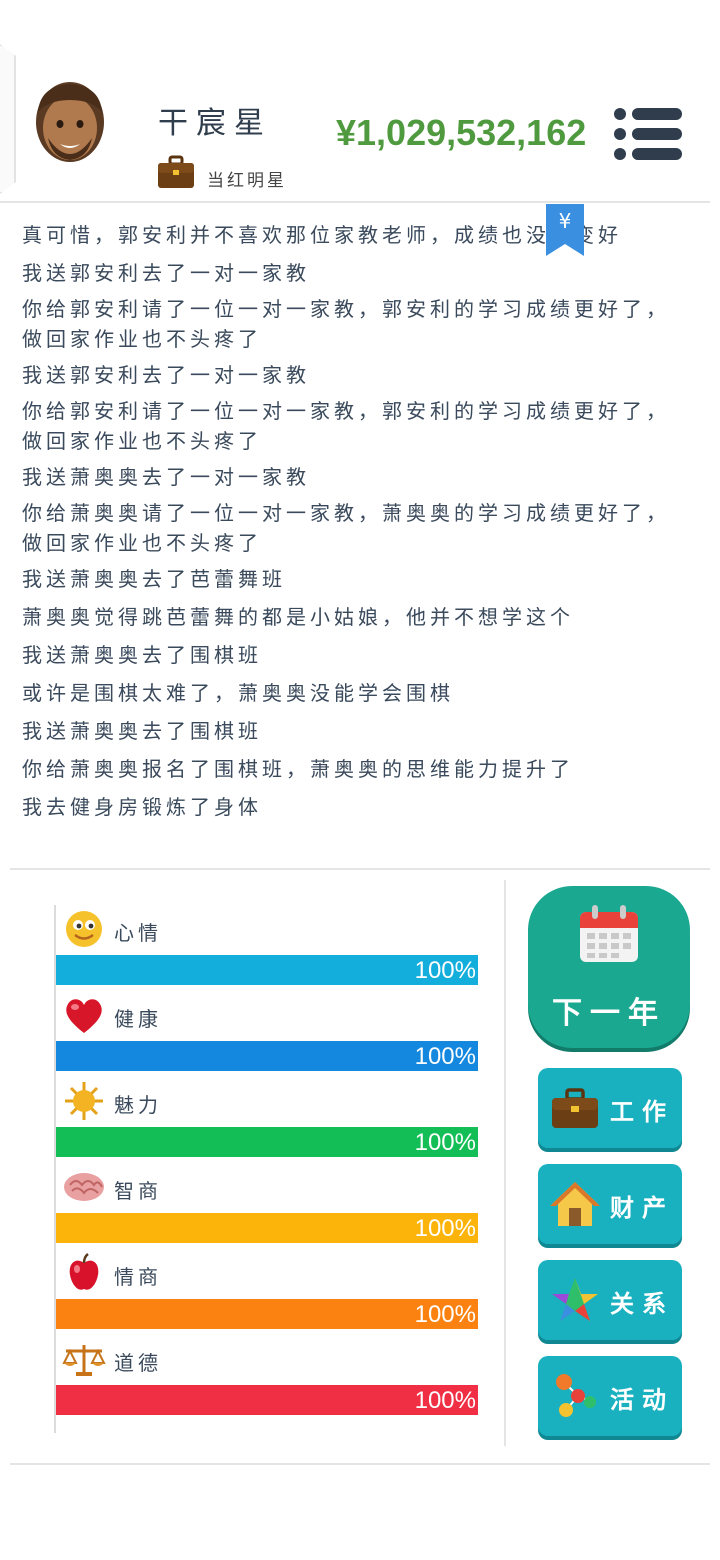  What do you see at coordinates (642, 1400) in the screenshot?
I see `activity-label: 活动` at bounding box center [642, 1400].